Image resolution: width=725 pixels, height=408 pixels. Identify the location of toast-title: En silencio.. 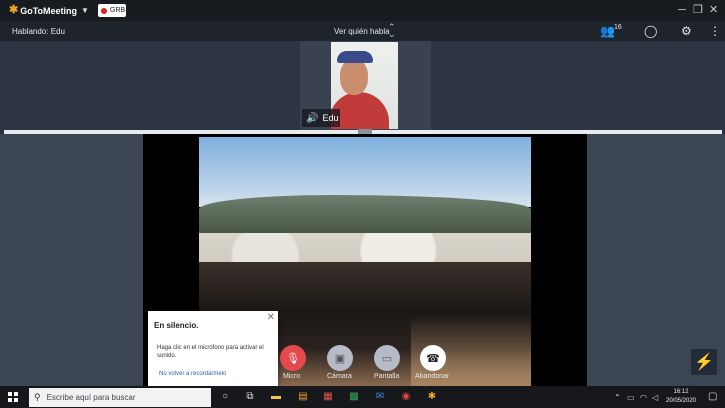
(176, 325).